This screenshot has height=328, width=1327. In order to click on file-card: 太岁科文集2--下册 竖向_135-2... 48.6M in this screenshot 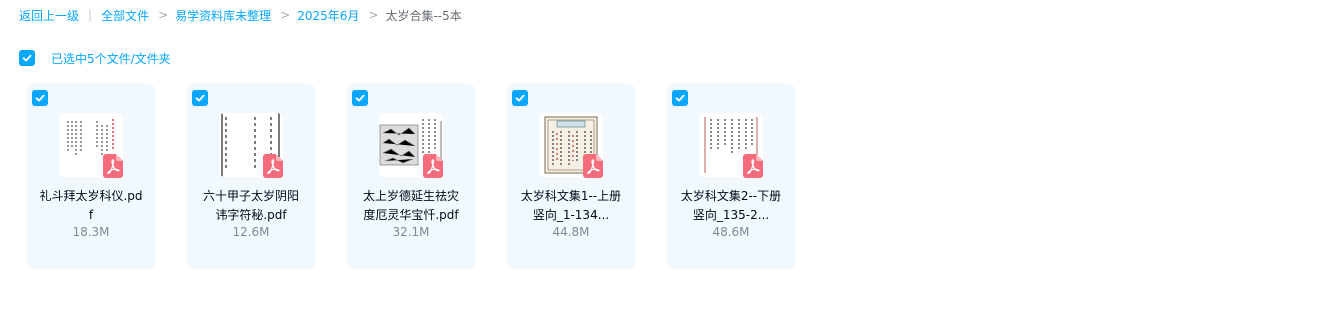, I will do `click(731, 176)`.